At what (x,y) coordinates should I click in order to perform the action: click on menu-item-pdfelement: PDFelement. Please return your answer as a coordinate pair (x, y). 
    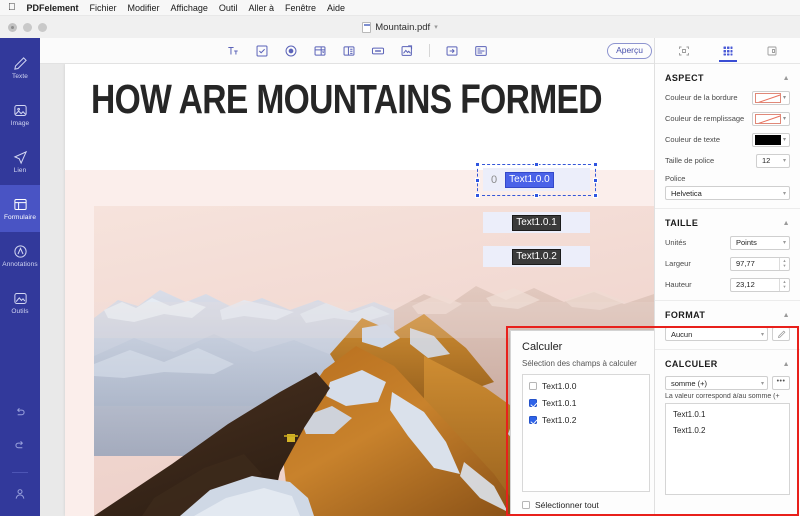
    Looking at the image, I should click on (53, 8).